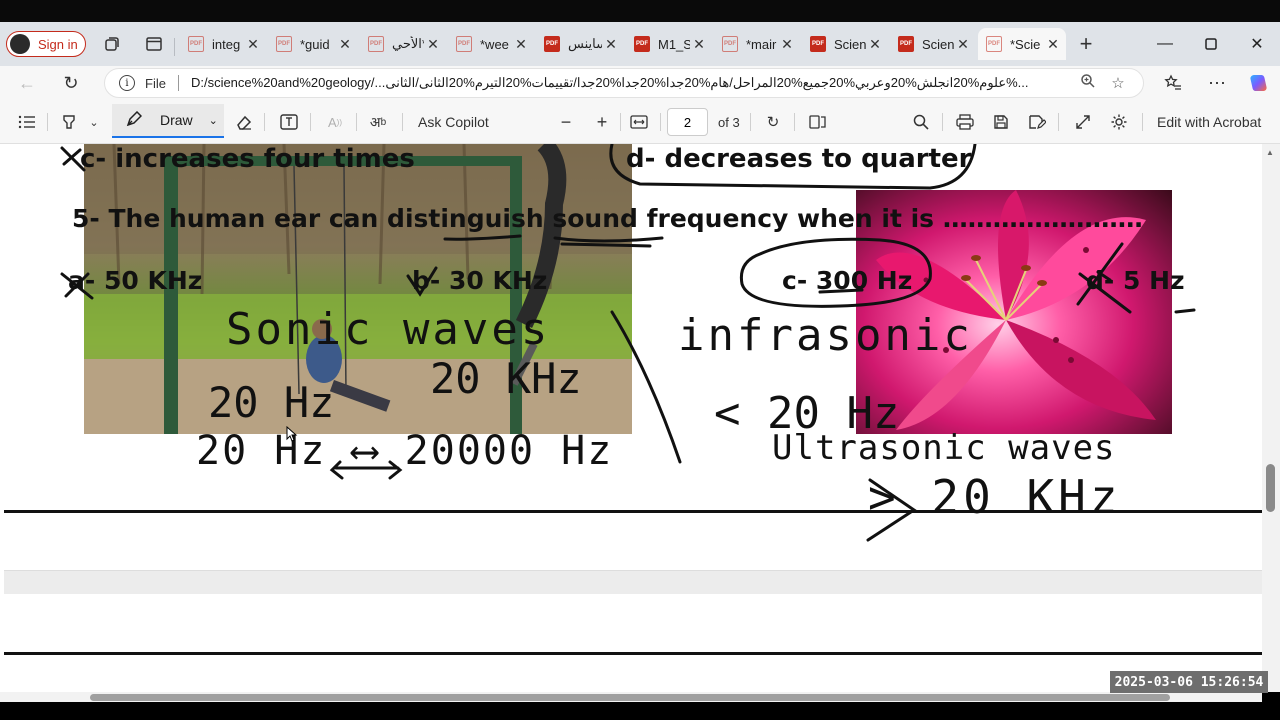 The width and height of the screenshot is (1280, 720). Describe the element at coordinates (1173, 83) in the screenshot. I see `favorites-icon` at that location.